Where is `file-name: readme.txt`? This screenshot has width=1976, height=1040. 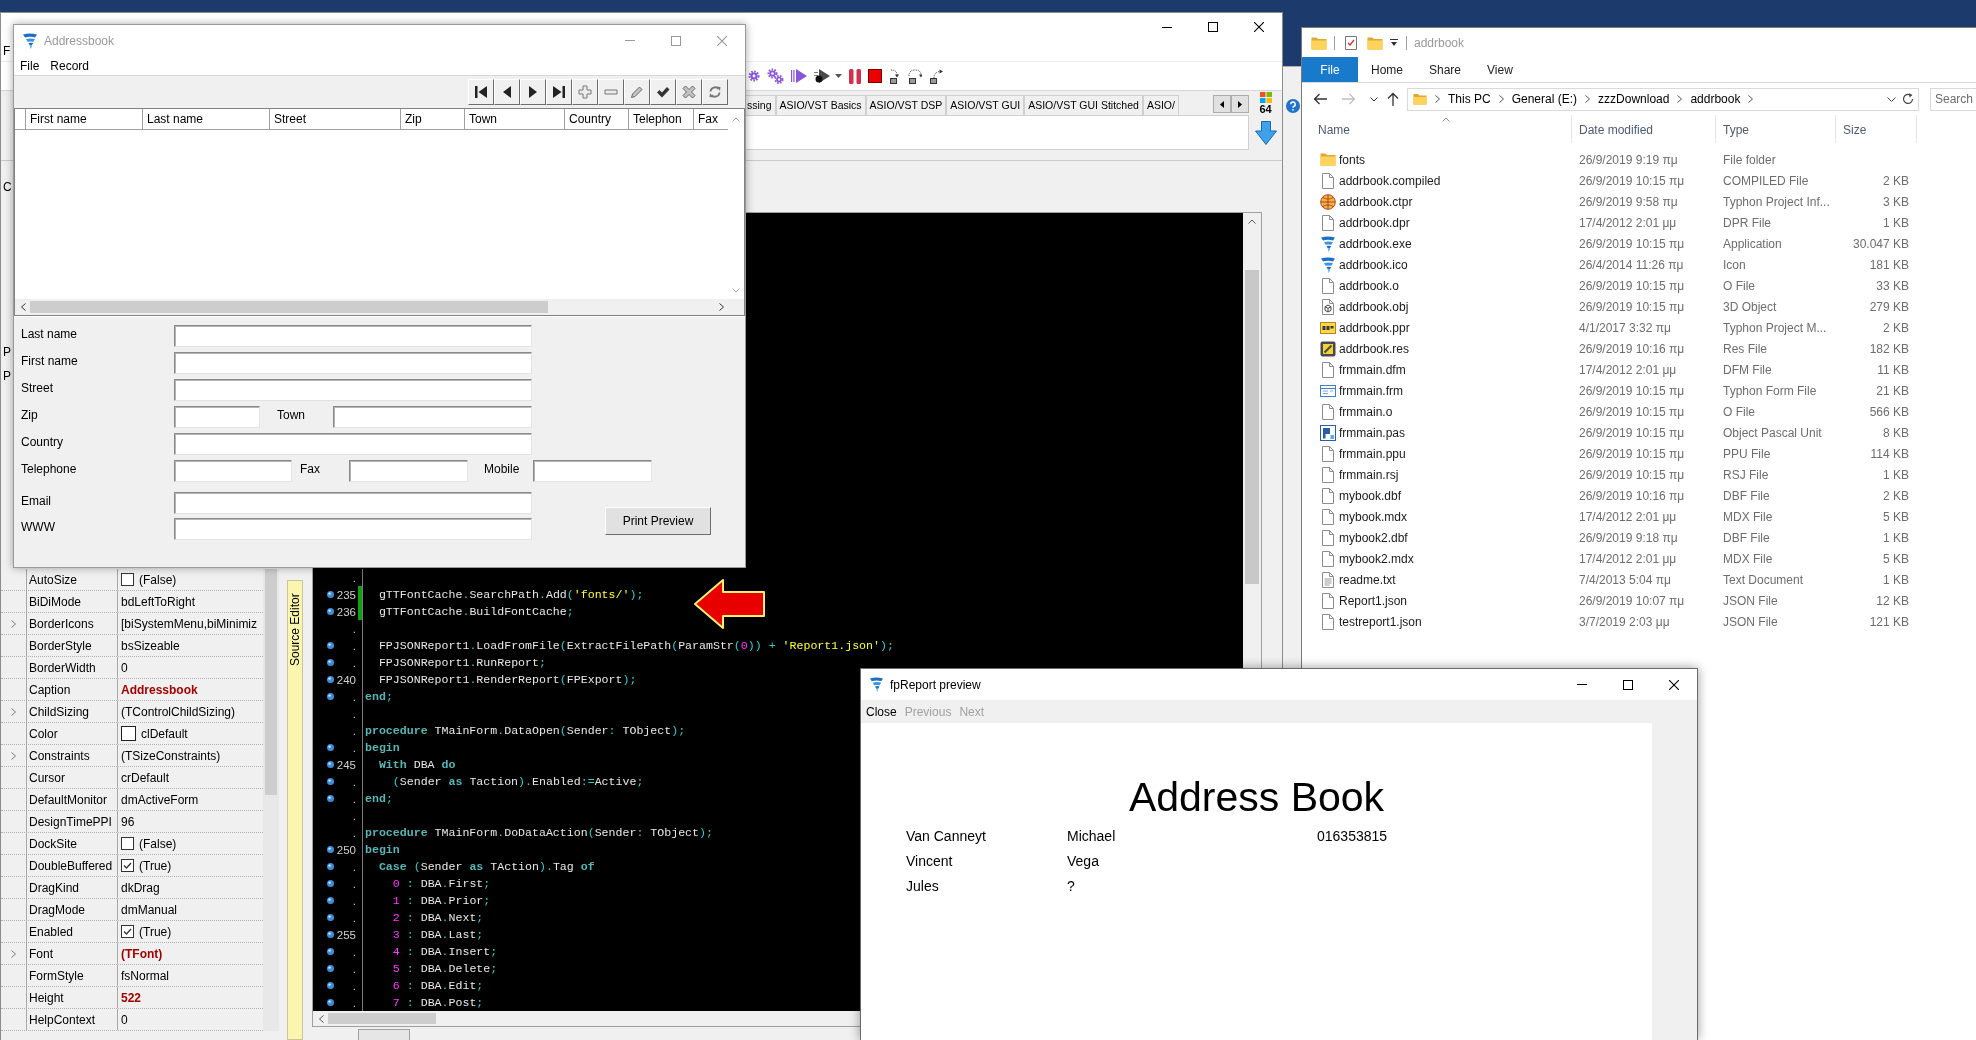 file-name: readme.txt is located at coordinates (1367, 579).